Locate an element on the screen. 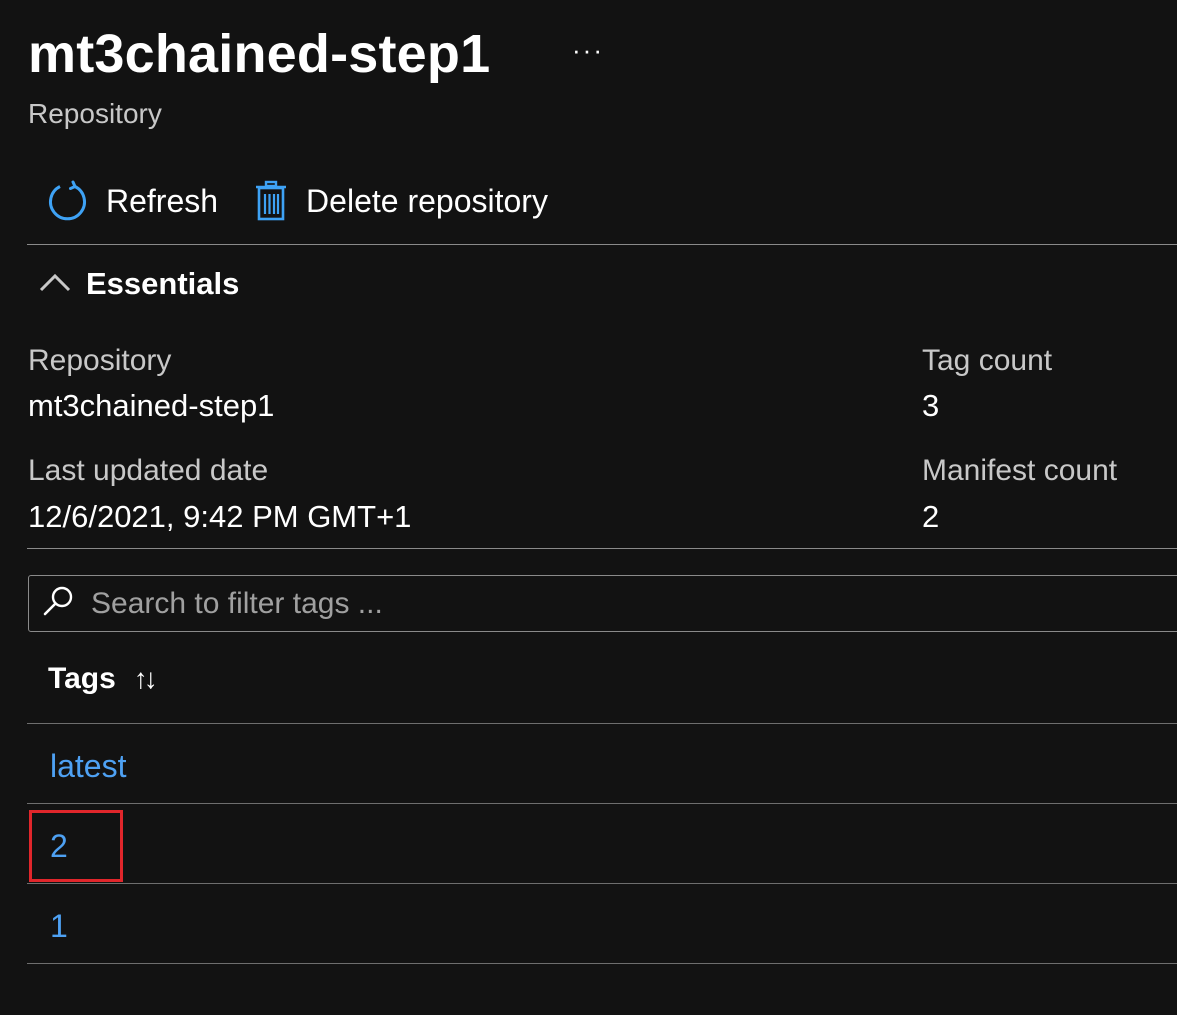 Image resolution: width=1177 pixels, height=1015 pixels. sort-icon: ↑↓ is located at coordinates (145, 678).